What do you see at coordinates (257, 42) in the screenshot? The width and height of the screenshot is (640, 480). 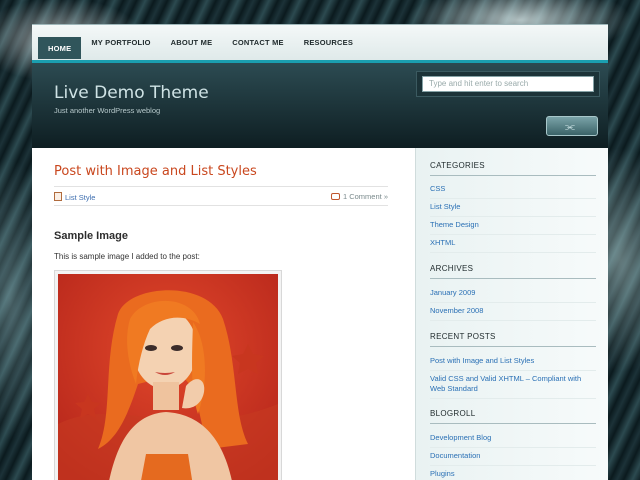 I see `nav-contact-me: CONTACT ME` at bounding box center [257, 42].